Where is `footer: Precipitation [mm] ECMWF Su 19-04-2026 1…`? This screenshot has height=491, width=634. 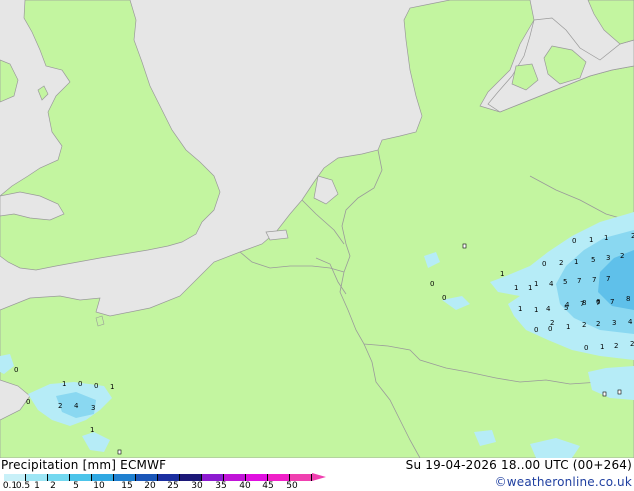
footer: Precipitation [mm] ECMWF Su 19-04-2026 1… is located at coordinates (317, 474).